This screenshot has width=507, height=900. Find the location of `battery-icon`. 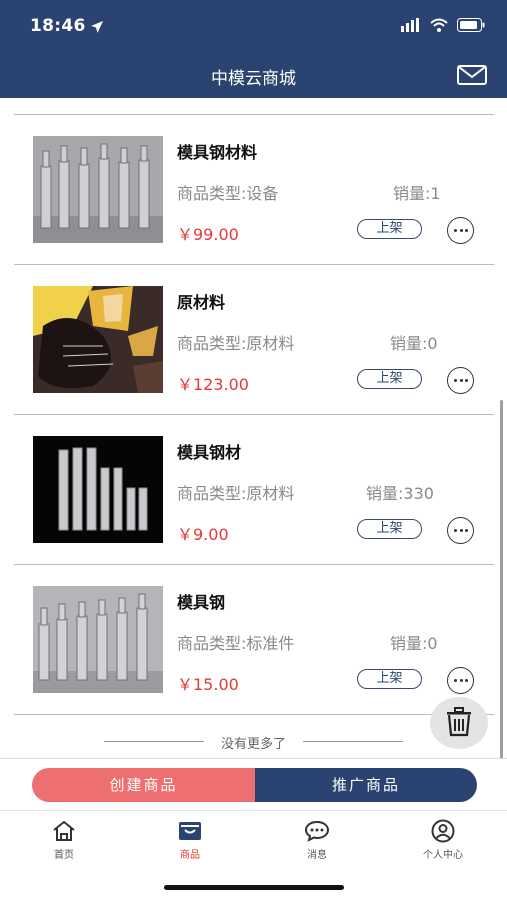

battery-icon is located at coordinates (471, 25).